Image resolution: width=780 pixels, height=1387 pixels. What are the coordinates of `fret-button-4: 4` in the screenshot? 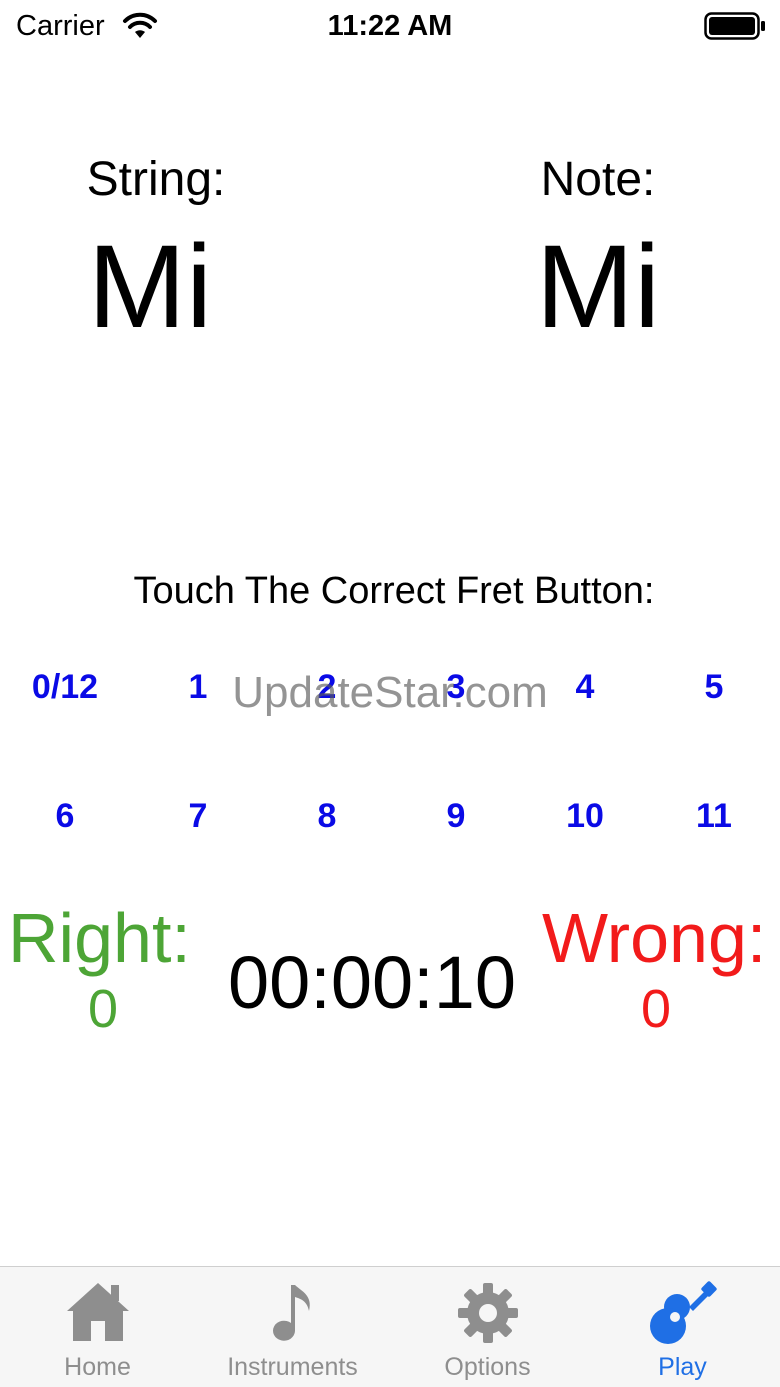 It's located at (585, 687).